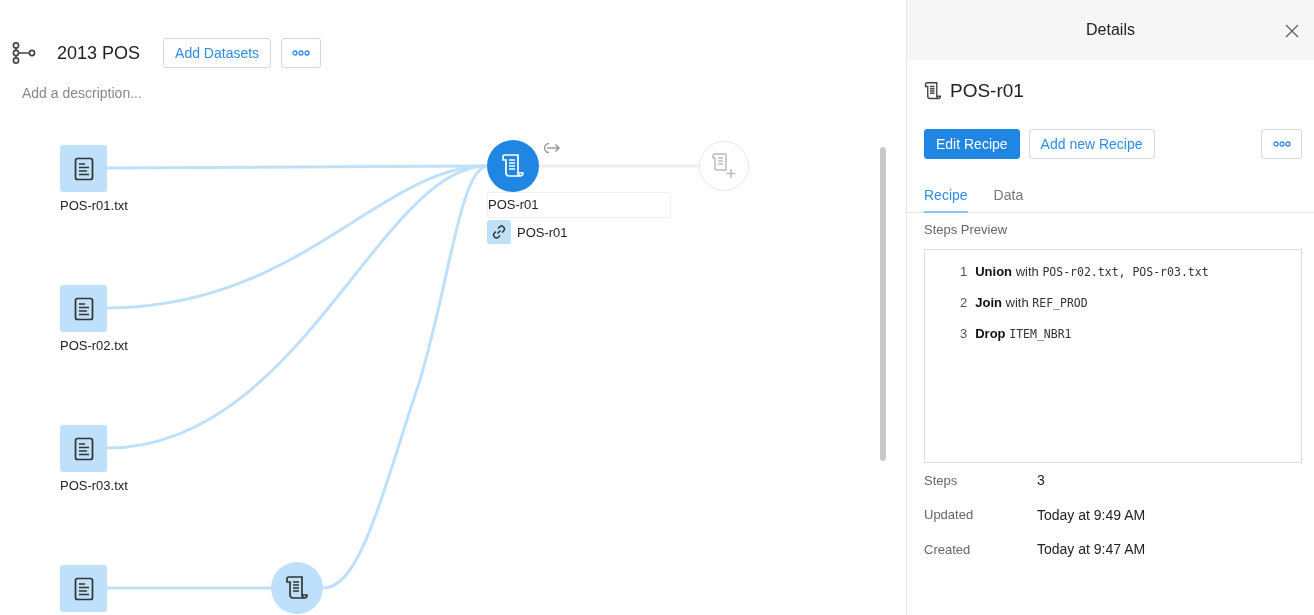 The height and width of the screenshot is (615, 1314). What do you see at coordinates (1091, 549) in the screenshot?
I see `info-value: Today at 9:47 AM` at bounding box center [1091, 549].